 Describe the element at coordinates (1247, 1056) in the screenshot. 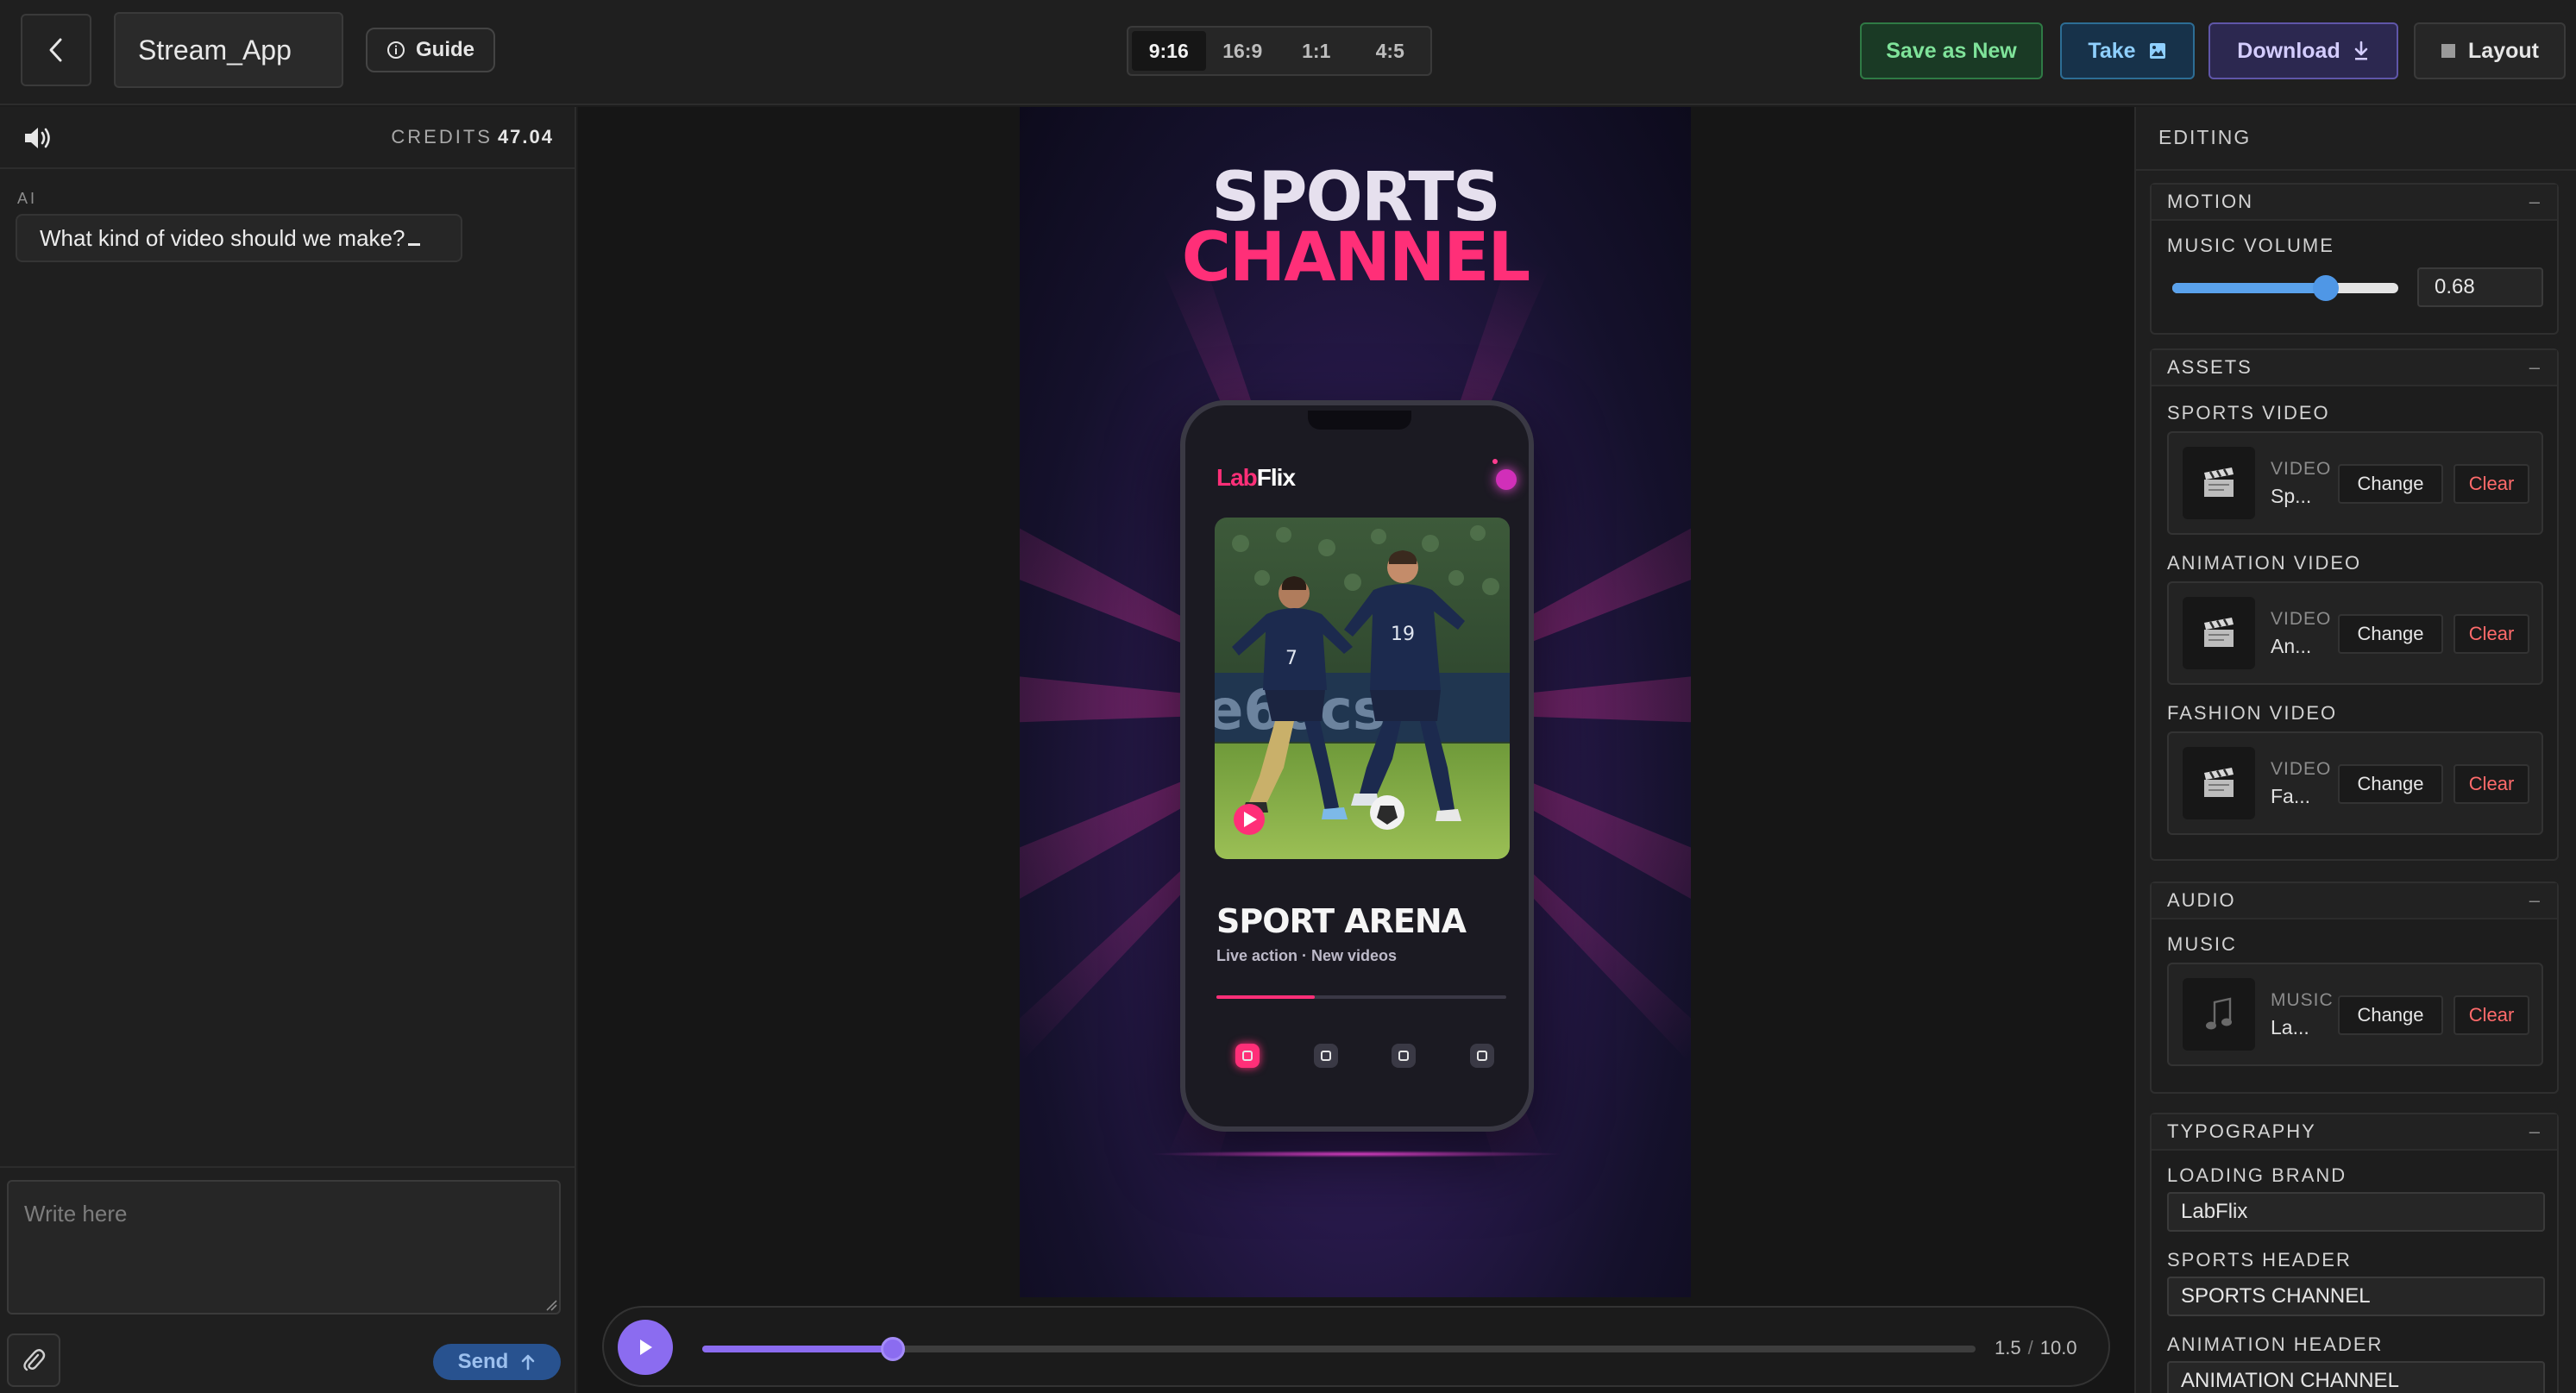

I see `phone-nav-icon-home` at that location.